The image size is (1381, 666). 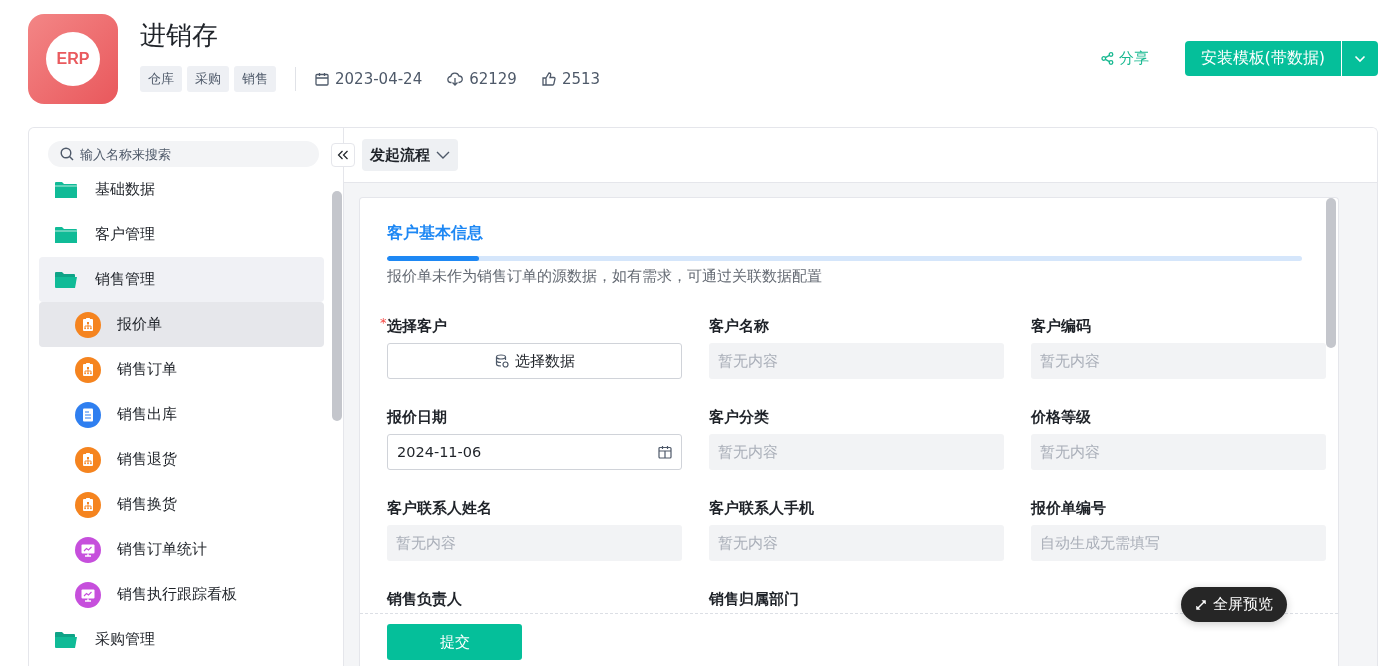 I want to click on category-tag: 仓库, so click(x=161, y=79).